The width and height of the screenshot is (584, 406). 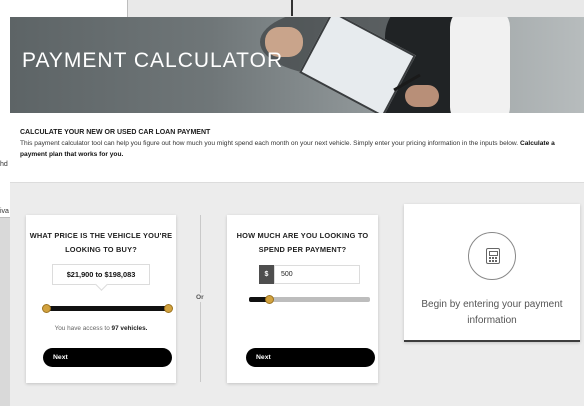 What do you see at coordinates (422, 96) in the screenshot?
I see `hero-hand` at bounding box center [422, 96].